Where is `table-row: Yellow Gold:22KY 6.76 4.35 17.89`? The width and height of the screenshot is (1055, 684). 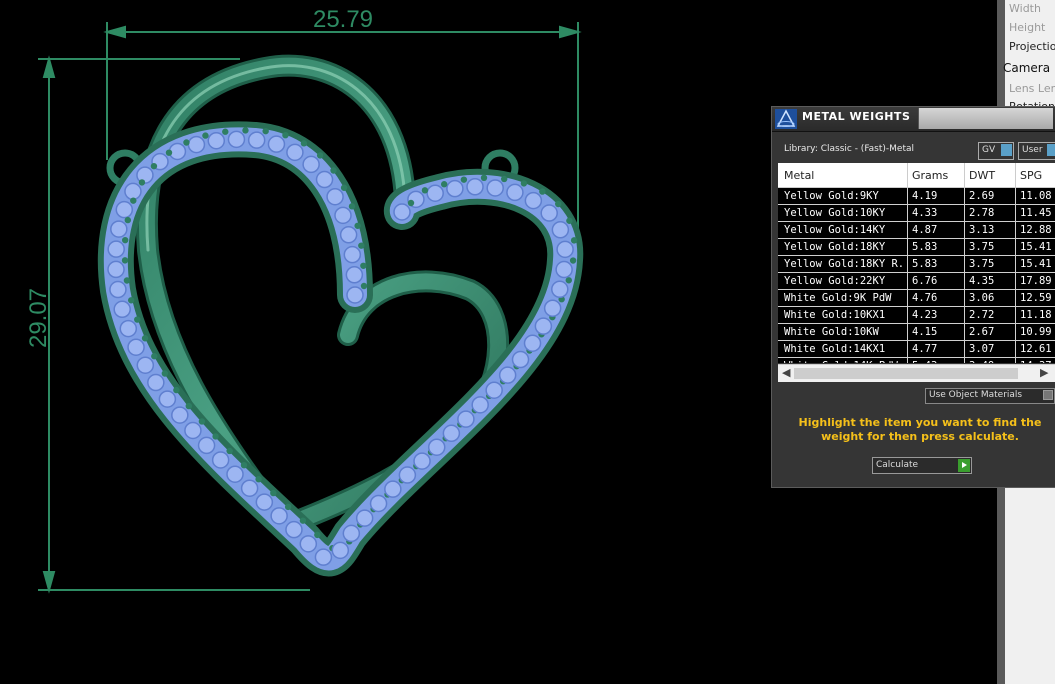 table-row: Yellow Gold:22KY 6.76 4.35 17.89 is located at coordinates (916, 281).